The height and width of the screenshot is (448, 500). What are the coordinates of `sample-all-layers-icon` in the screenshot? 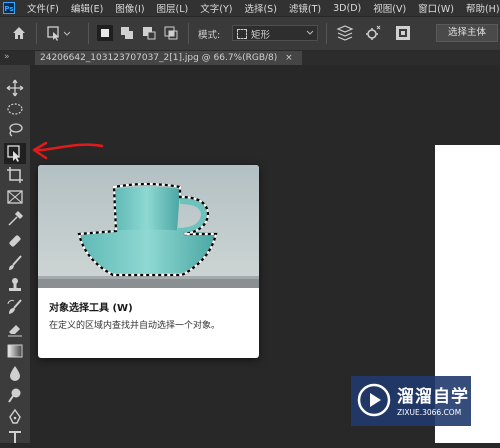 It's located at (345, 33).